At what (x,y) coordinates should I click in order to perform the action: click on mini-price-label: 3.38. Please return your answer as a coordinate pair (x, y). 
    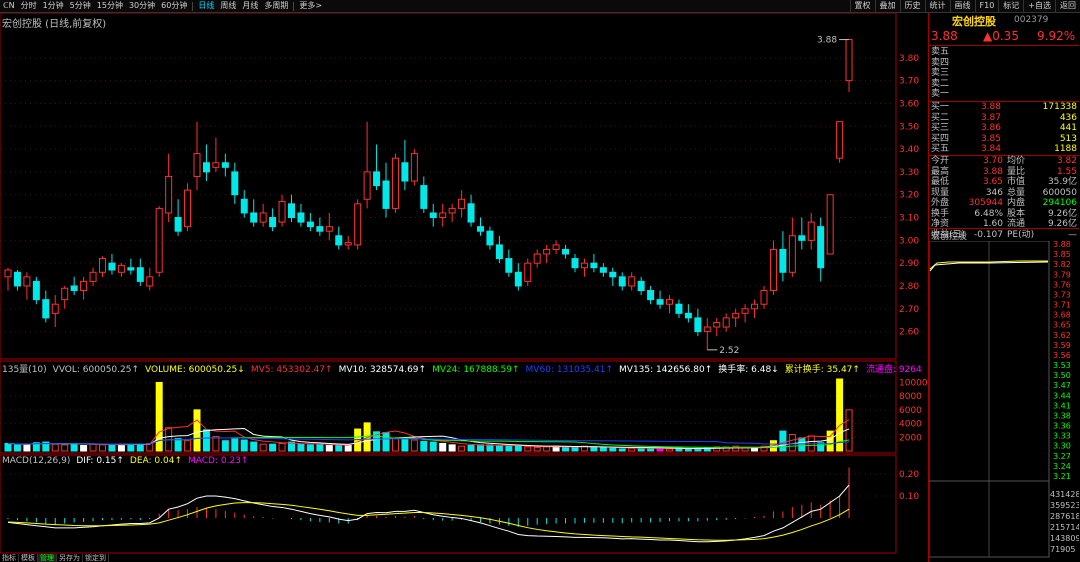
    Looking at the image, I should click on (1062, 415).